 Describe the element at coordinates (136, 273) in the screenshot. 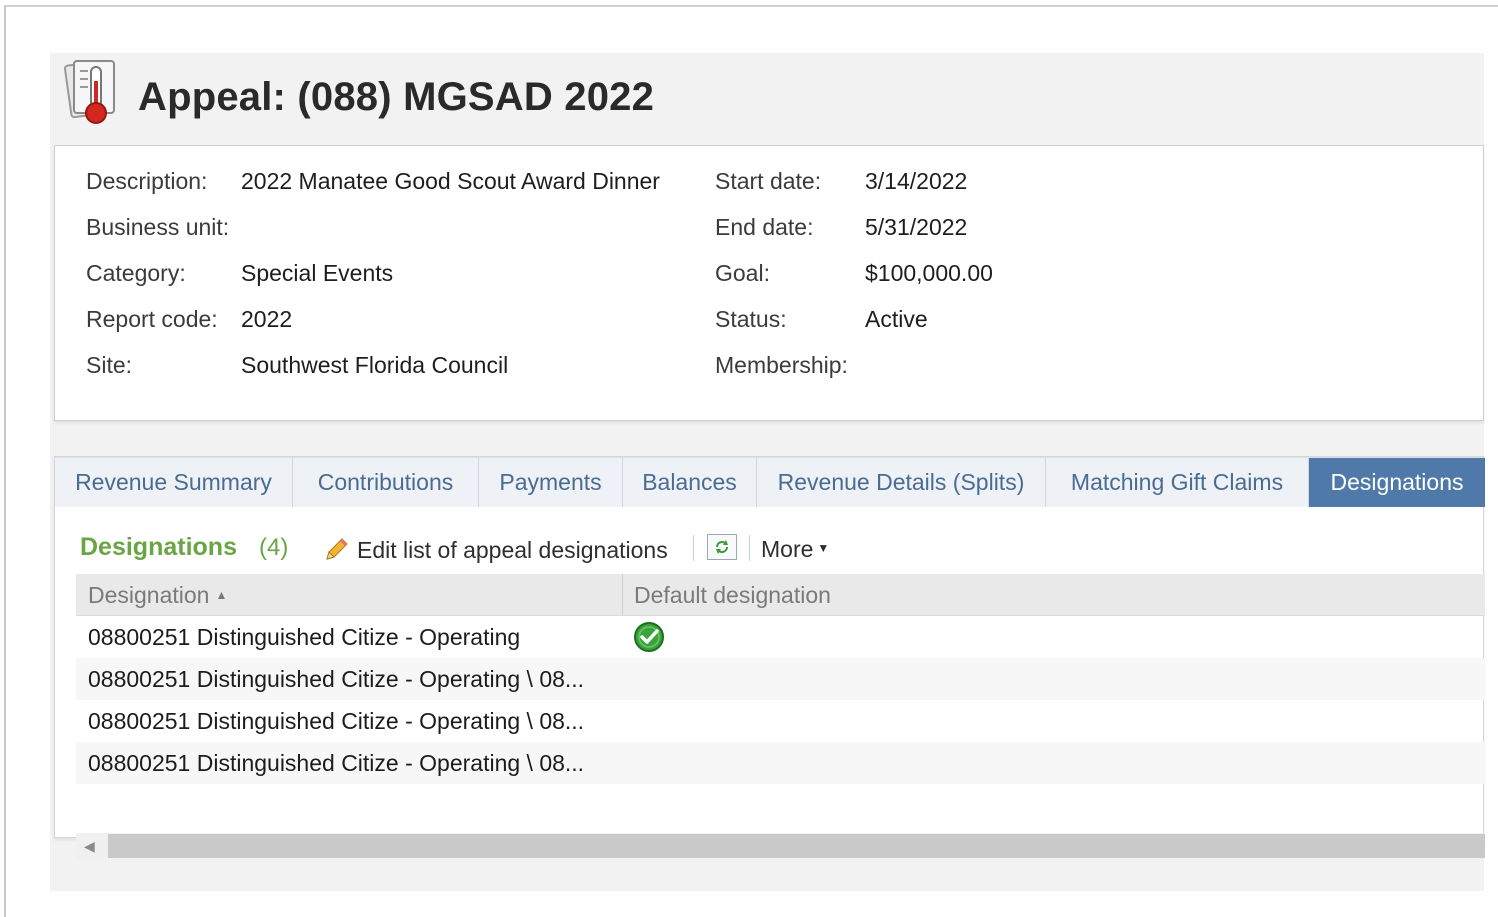

I see `category-label: Category:` at that location.